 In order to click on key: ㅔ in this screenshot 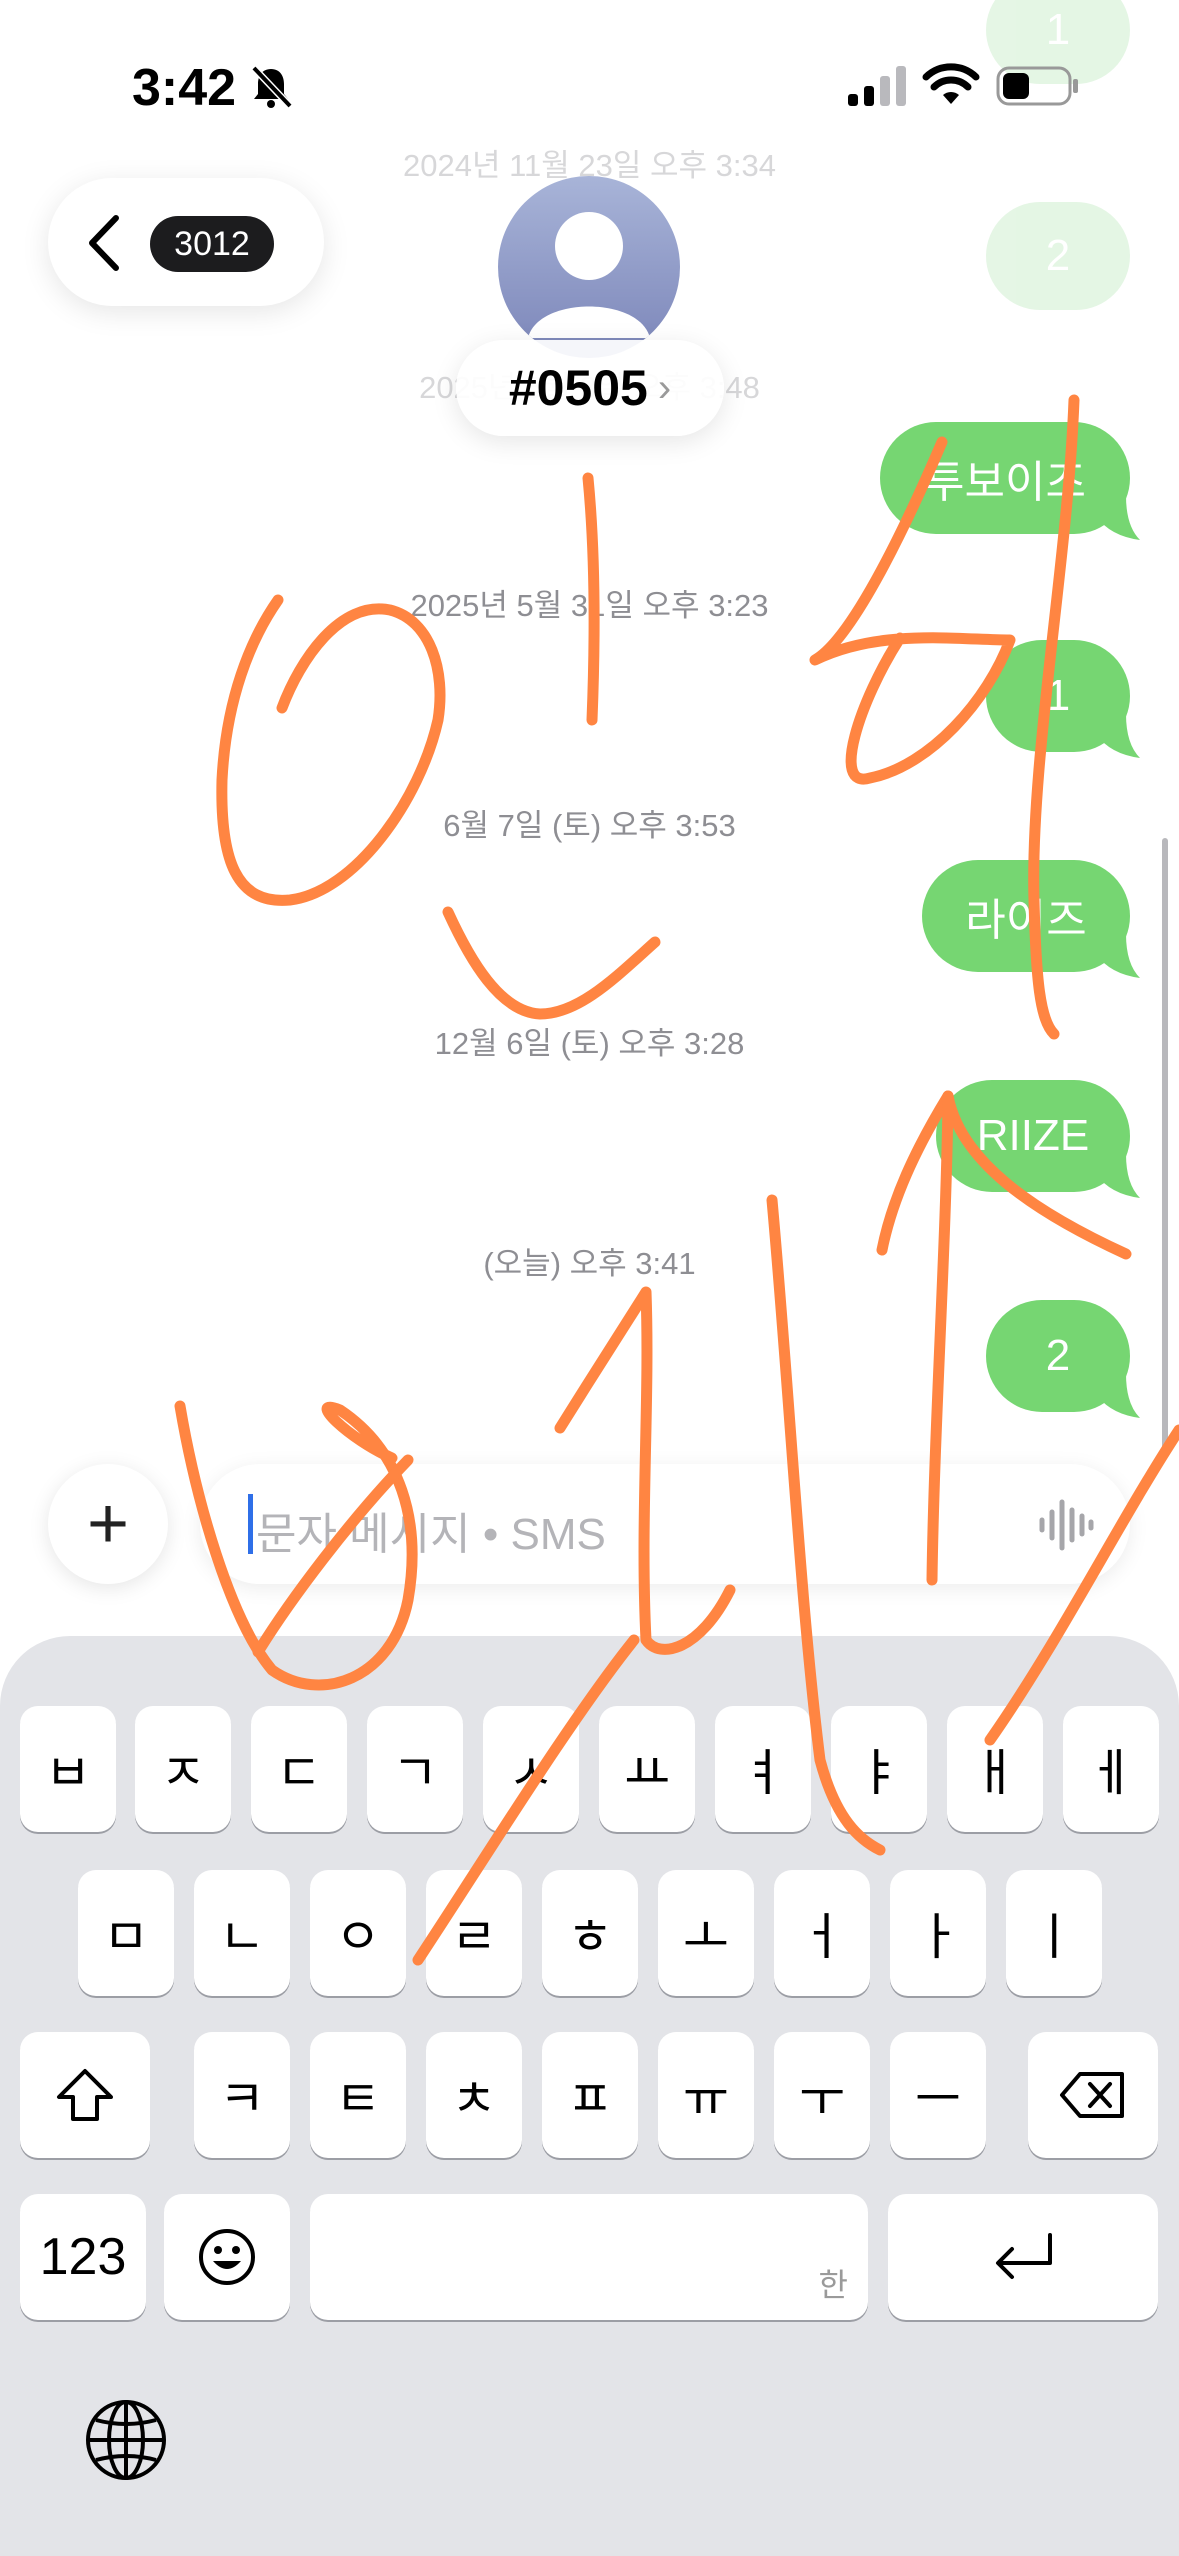, I will do `click(1111, 1769)`.